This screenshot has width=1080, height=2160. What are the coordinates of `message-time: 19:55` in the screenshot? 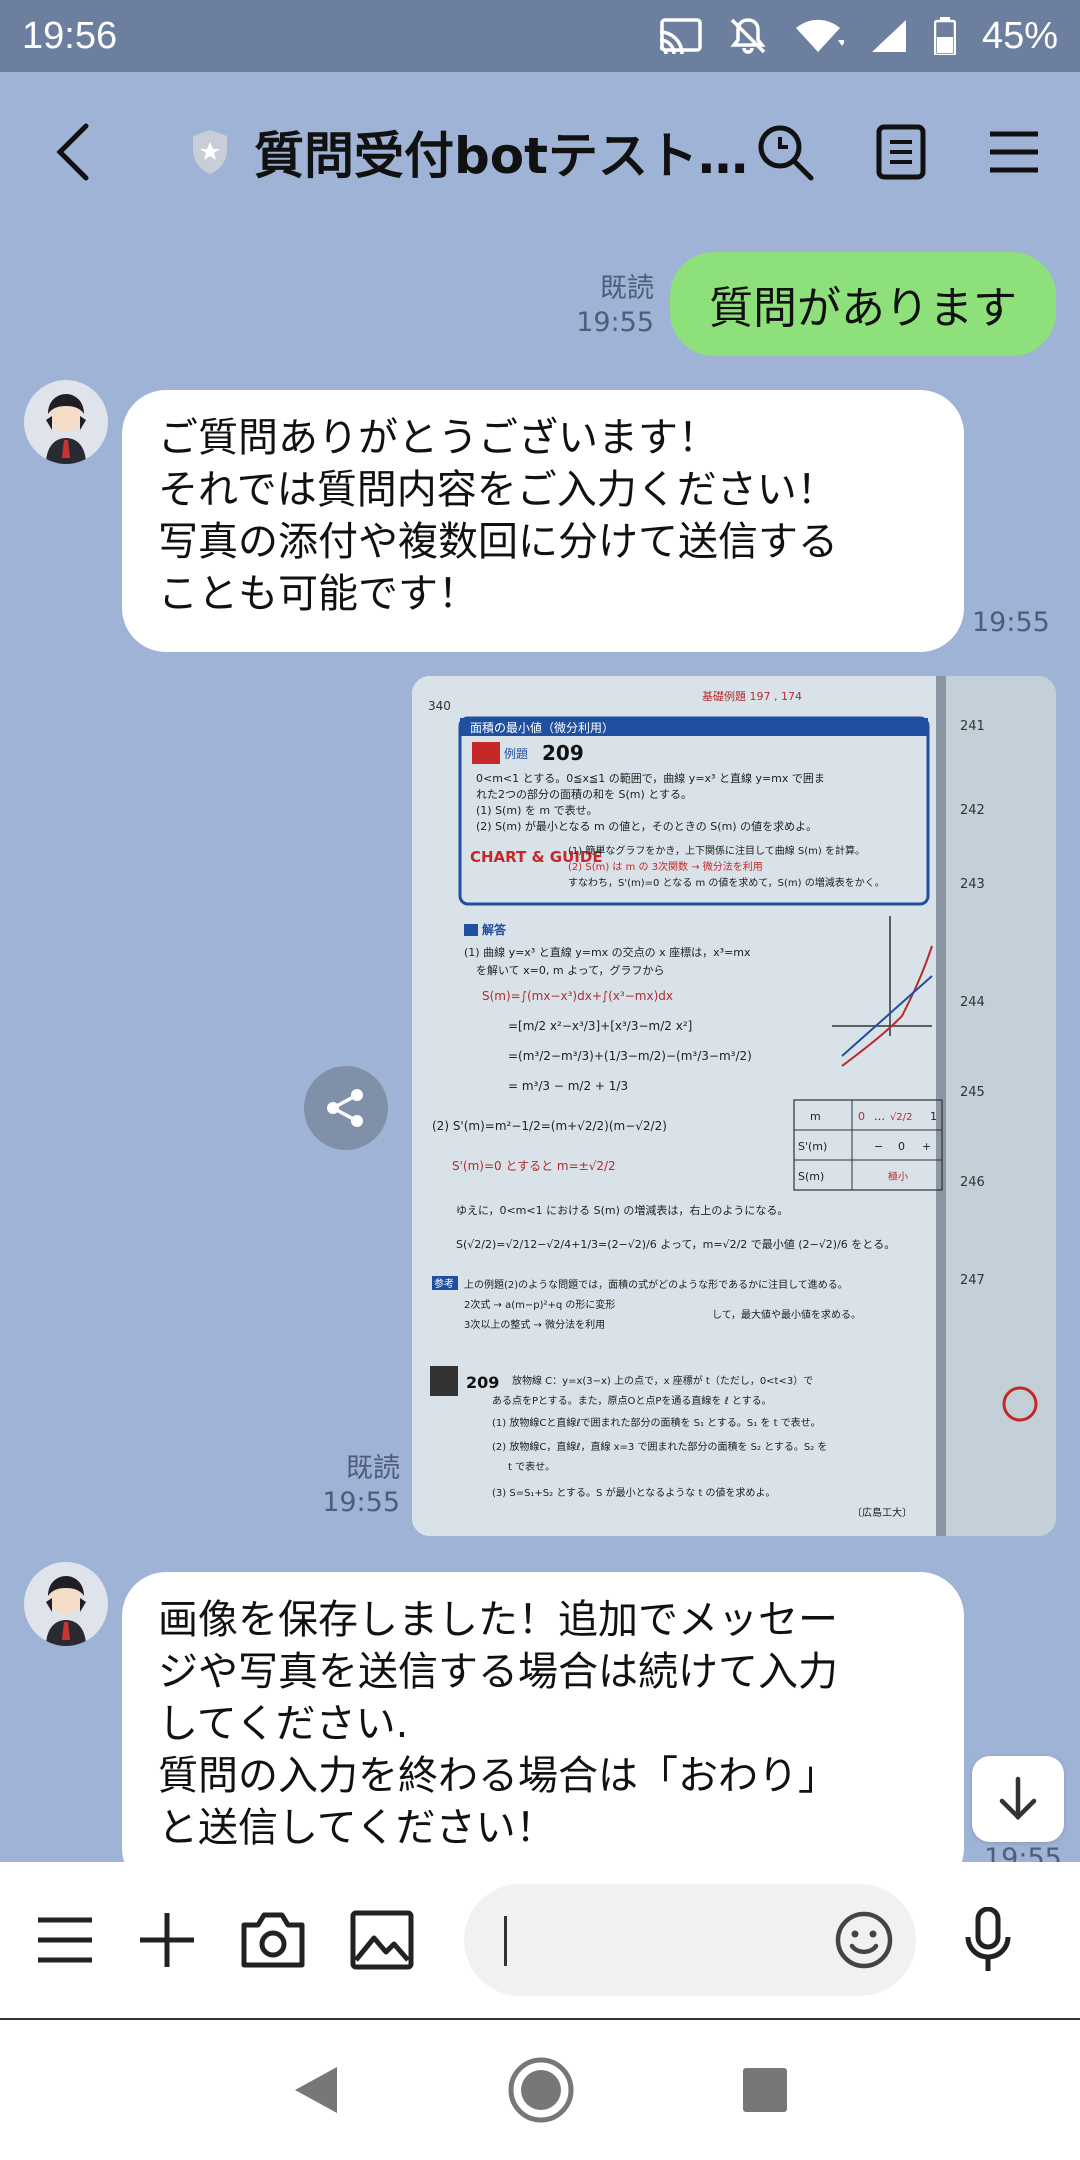 It's located at (1011, 622).